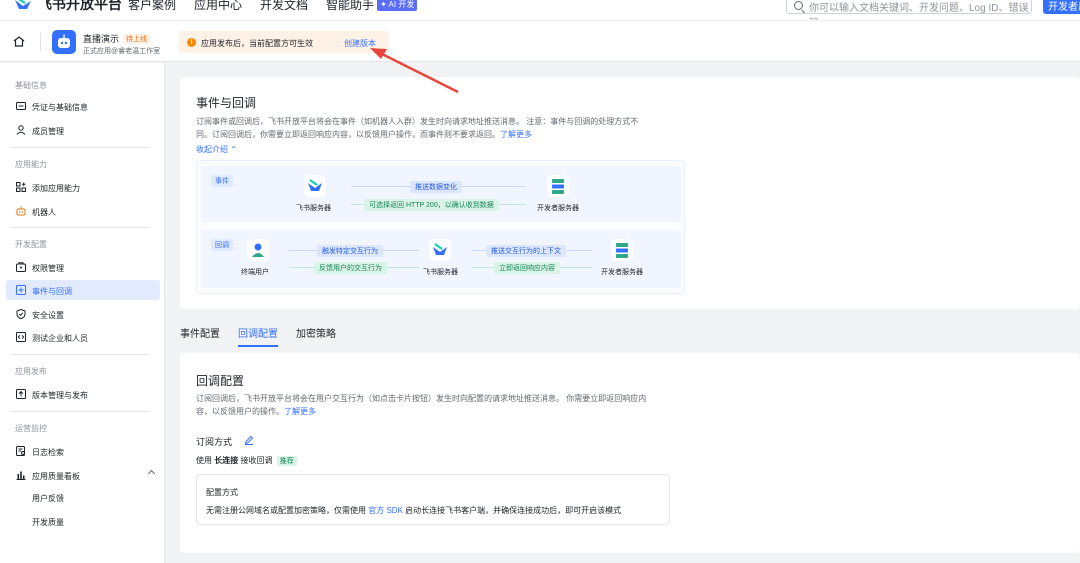  What do you see at coordinates (31, 428) in the screenshot?
I see `sidebar-group-monitoring: 运营监控` at bounding box center [31, 428].